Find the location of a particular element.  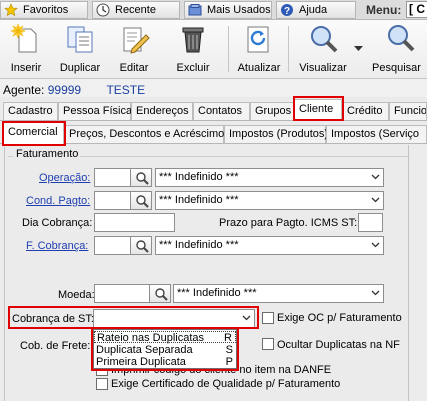

editar-label: Editar is located at coordinates (134, 68).